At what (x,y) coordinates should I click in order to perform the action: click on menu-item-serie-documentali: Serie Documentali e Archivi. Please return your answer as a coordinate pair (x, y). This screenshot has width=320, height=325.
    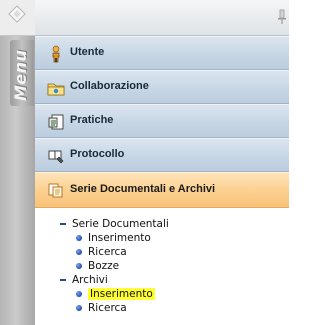
    Looking at the image, I should click on (162, 190).